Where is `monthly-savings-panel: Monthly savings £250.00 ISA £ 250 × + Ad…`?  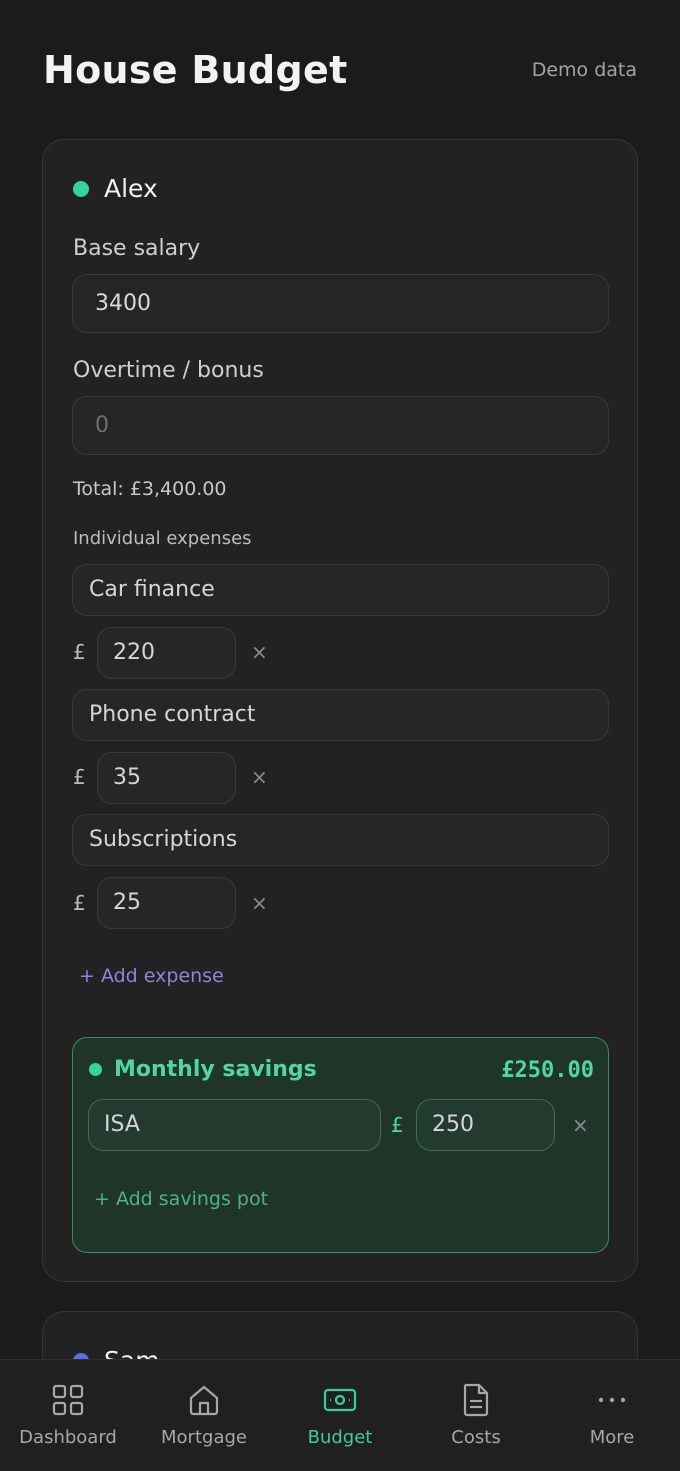 monthly-savings-panel: Monthly savings £250.00 ISA £ 250 × + Ad… is located at coordinates (340, 1145).